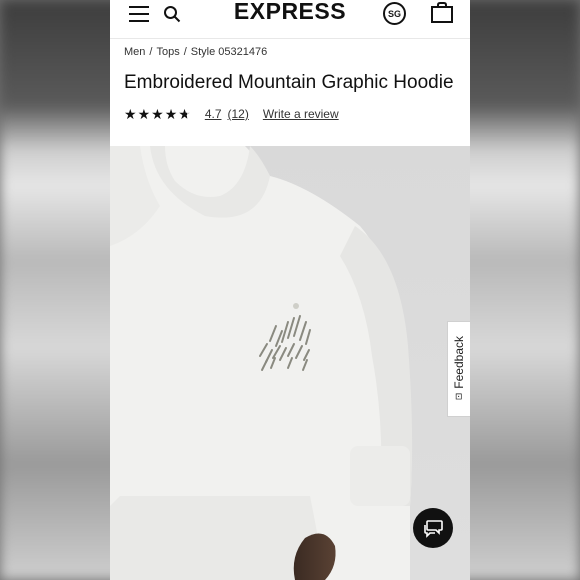 The image size is (580, 580). I want to click on breadcrumb: Men / Tops / Style 05321476, so click(195, 52).